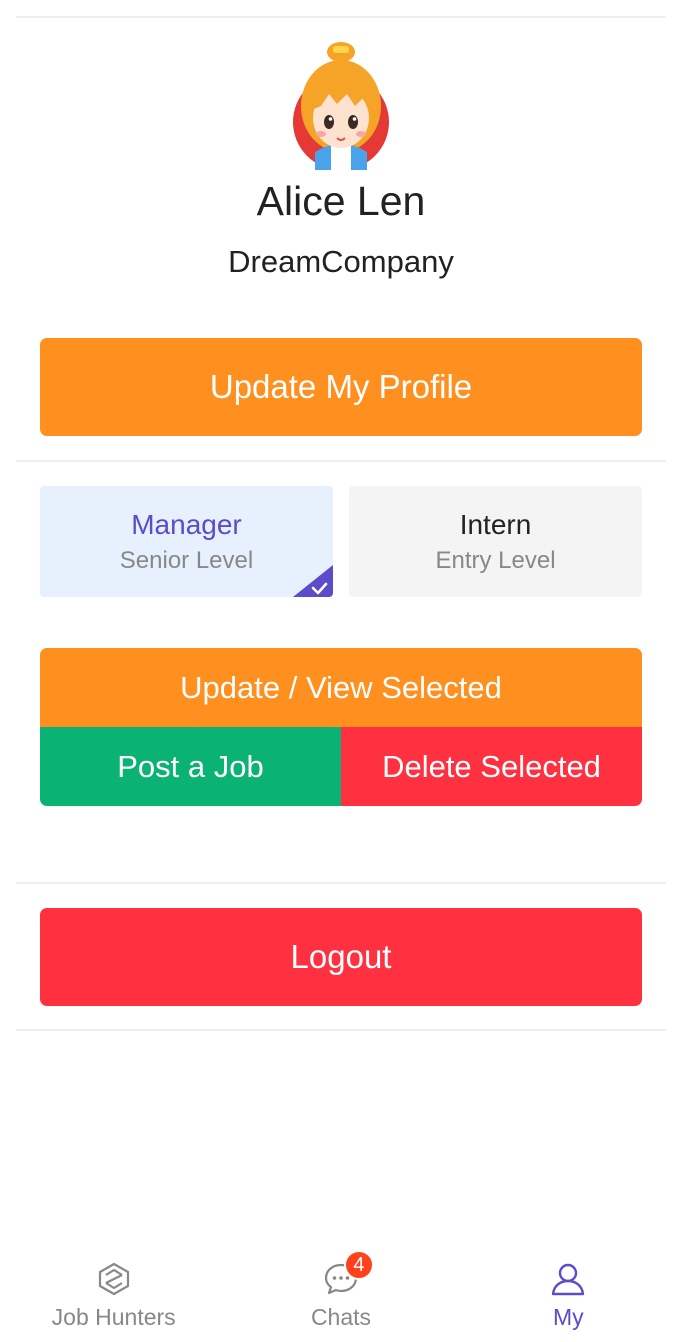 The height and width of the screenshot is (1342, 682). What do you see at coordinates (495, 524) in the screenshot?
I see `job-title: Intern` at bounding box center [495, 524].